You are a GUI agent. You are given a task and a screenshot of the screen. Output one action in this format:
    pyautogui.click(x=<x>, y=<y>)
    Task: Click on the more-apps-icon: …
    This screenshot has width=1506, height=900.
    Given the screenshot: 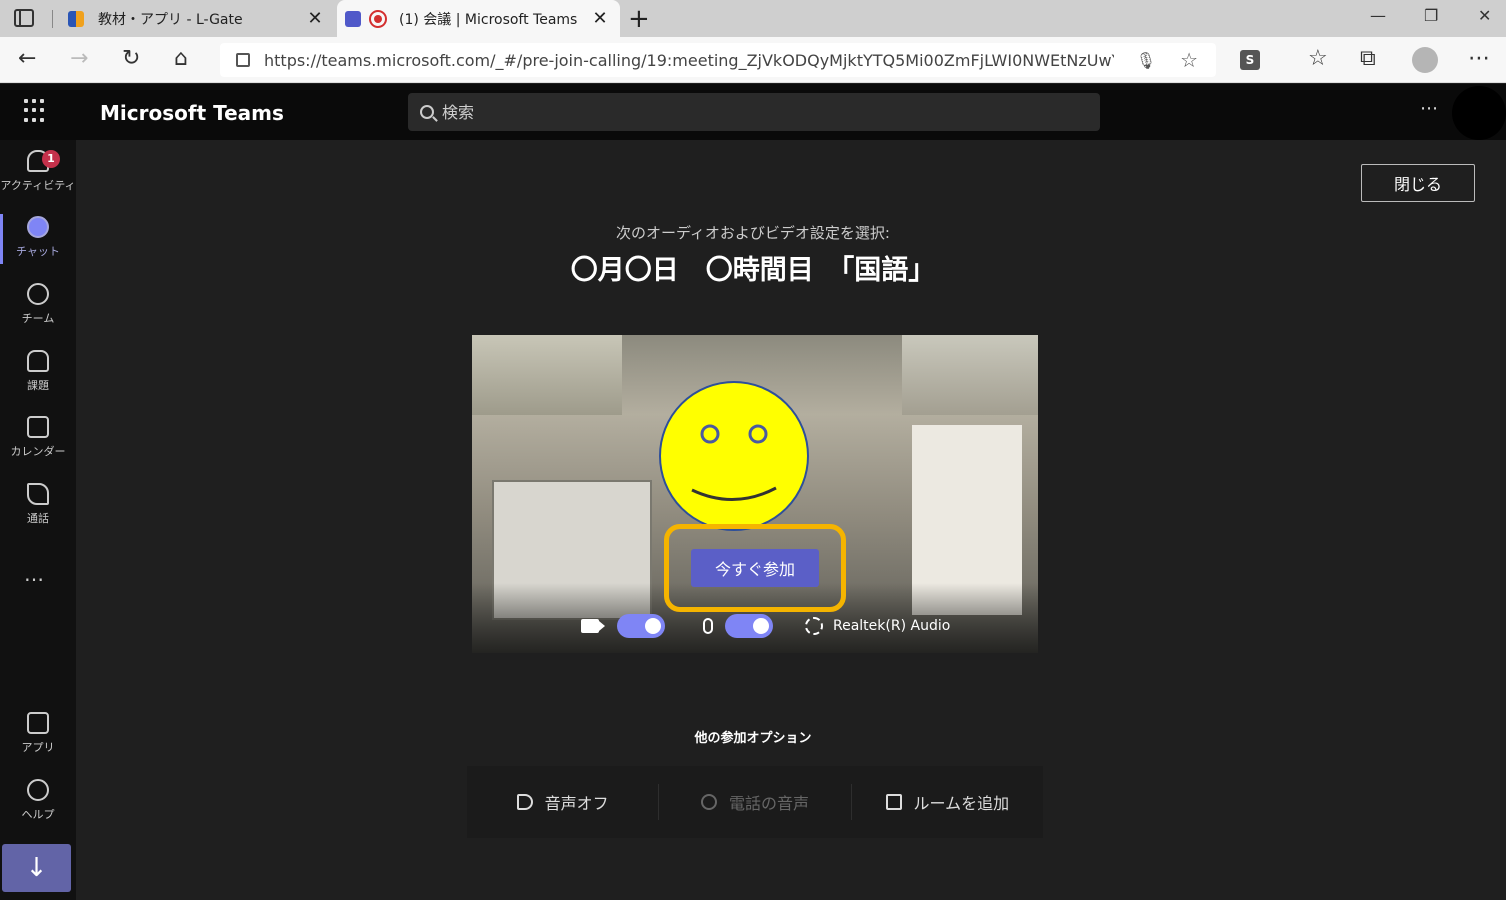 What is the action you would take?
    pyautogui.click(x=34, y=574)
    